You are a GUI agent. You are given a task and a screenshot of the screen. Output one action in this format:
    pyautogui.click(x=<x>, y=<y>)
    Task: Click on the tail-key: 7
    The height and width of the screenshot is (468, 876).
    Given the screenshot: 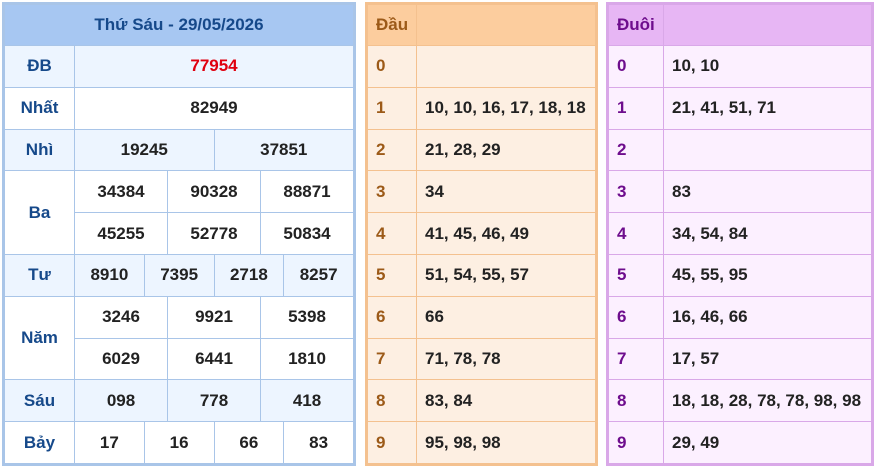 What is the action you would take?
    pyautogui.click(x=636, y=359)
    